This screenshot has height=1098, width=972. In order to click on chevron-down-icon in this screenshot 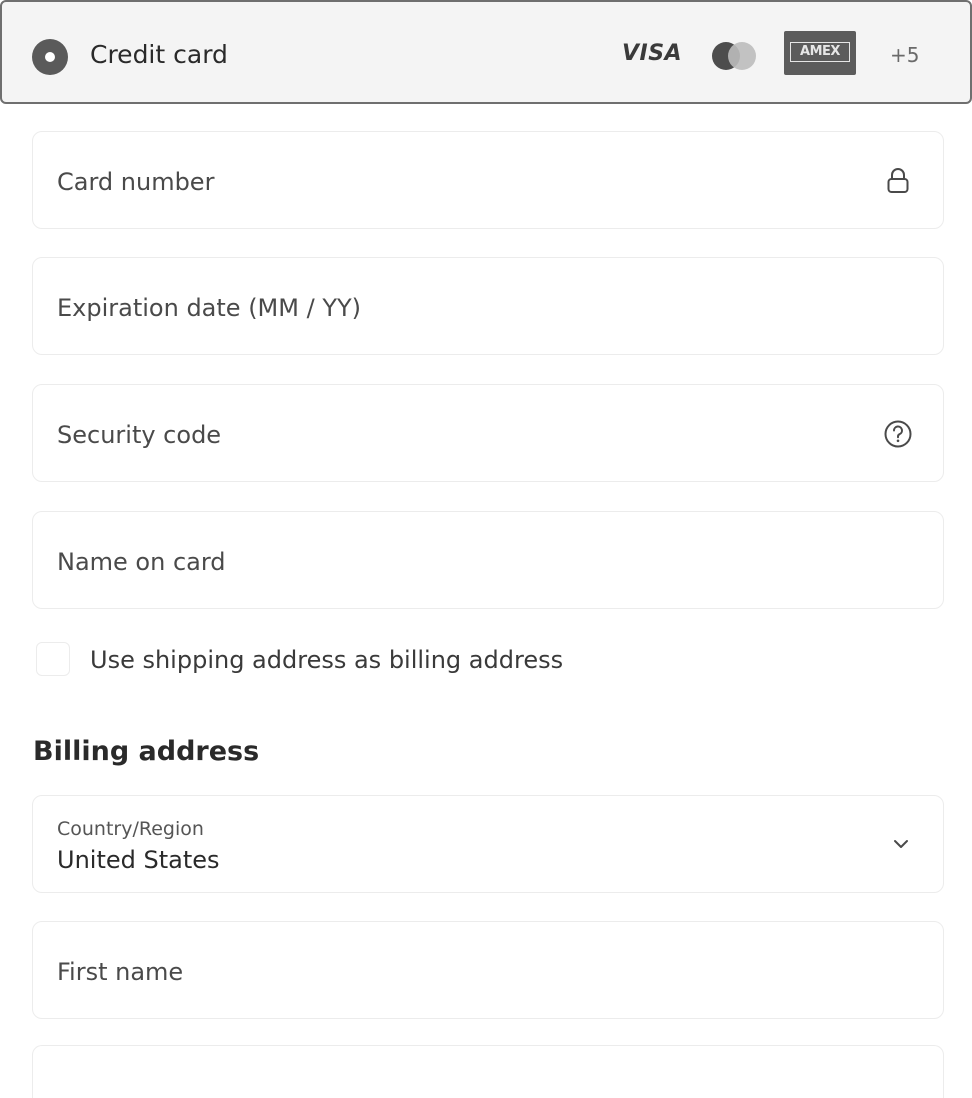, I will do `click(901, 844)`.